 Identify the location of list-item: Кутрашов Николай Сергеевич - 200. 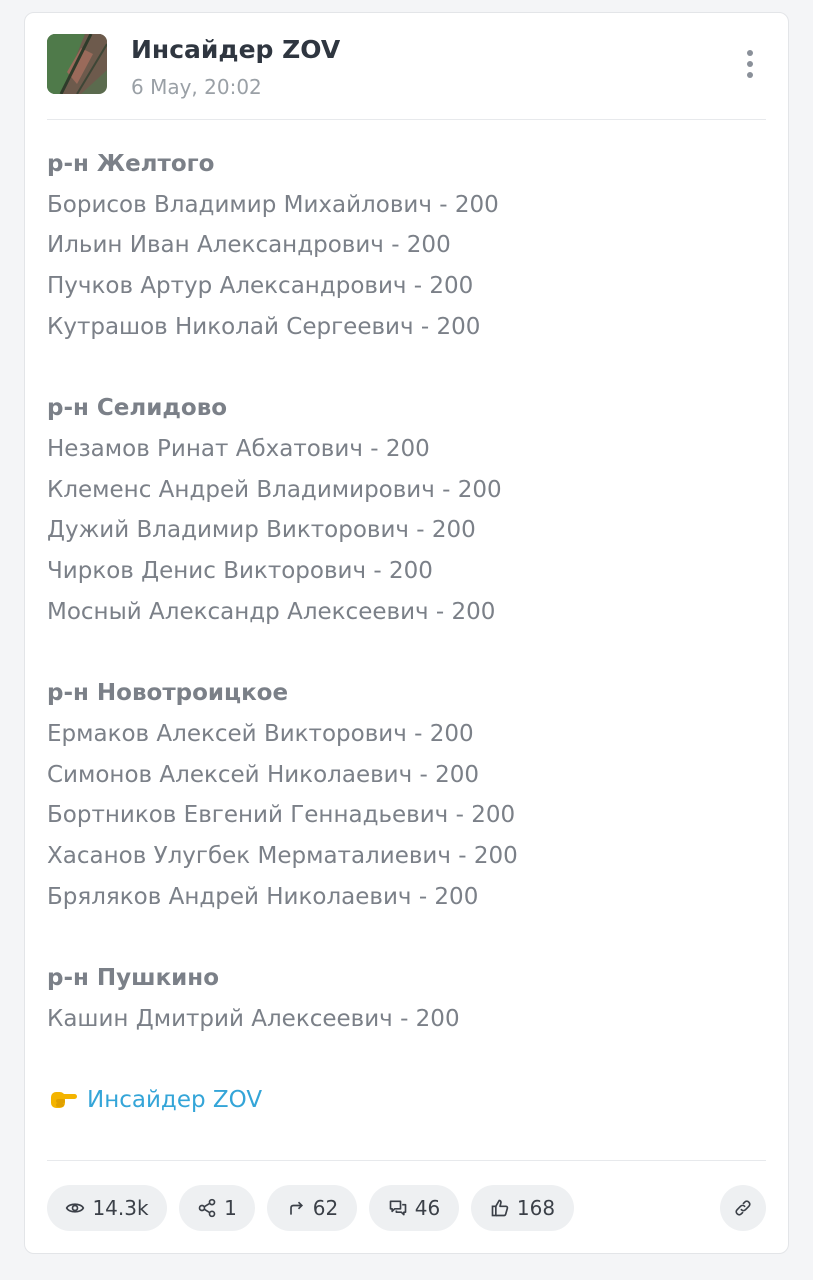
(264, 326).